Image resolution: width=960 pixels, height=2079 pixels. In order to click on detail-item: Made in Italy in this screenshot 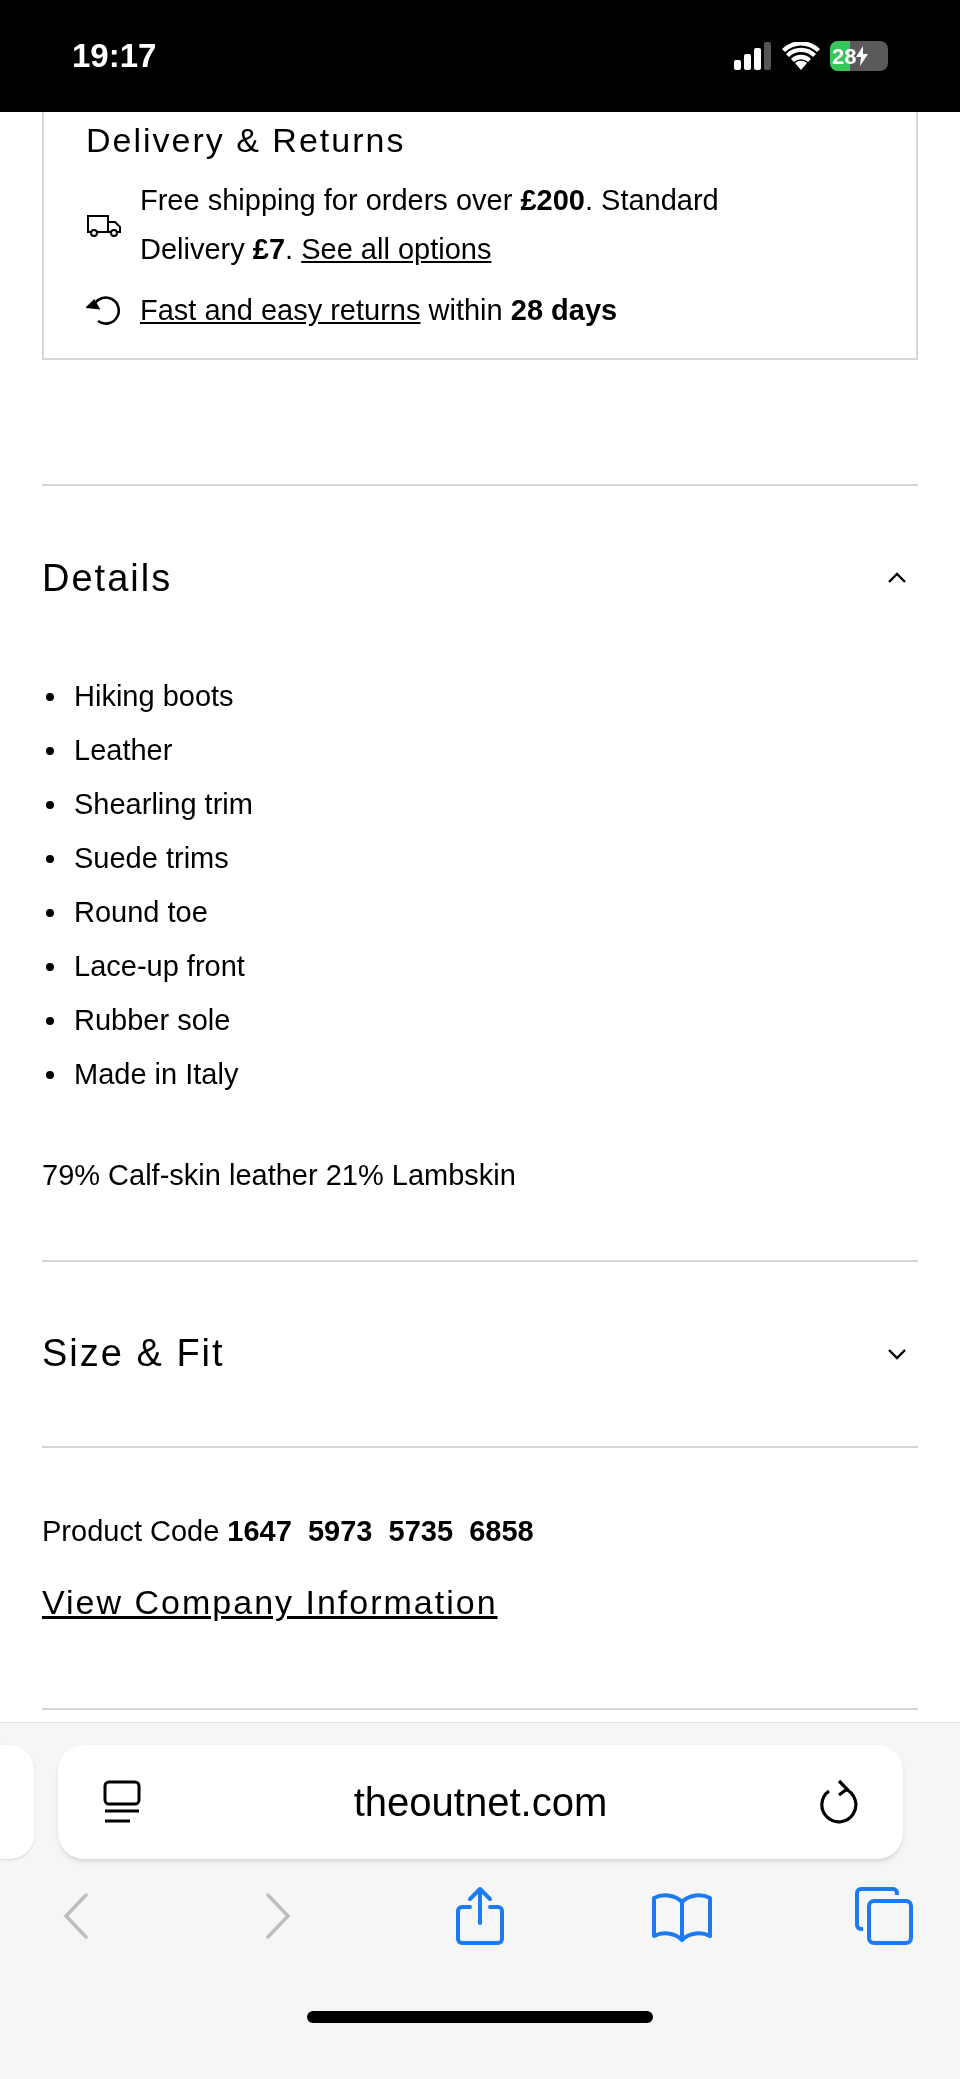, I will do `click(156, 1075)`.